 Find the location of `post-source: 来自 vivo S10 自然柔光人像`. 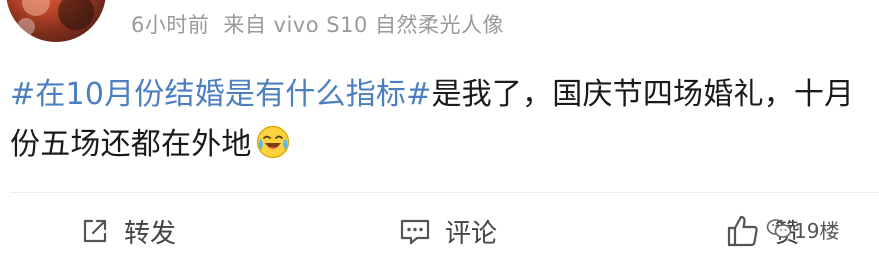

post-source: 来自 vivo S10 自然柔光人像 is located at coordinates (363, 25).